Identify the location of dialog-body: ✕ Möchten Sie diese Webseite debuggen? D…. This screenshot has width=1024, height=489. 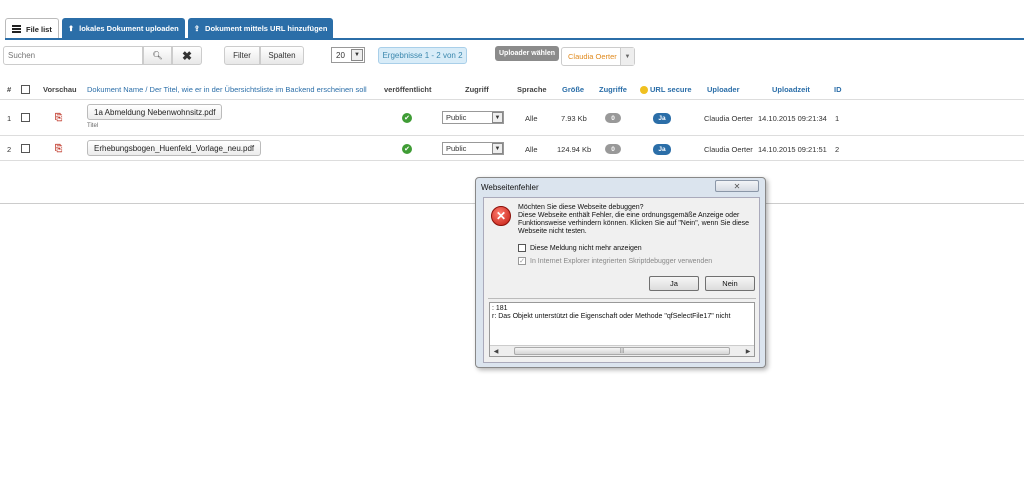
(621, 280).